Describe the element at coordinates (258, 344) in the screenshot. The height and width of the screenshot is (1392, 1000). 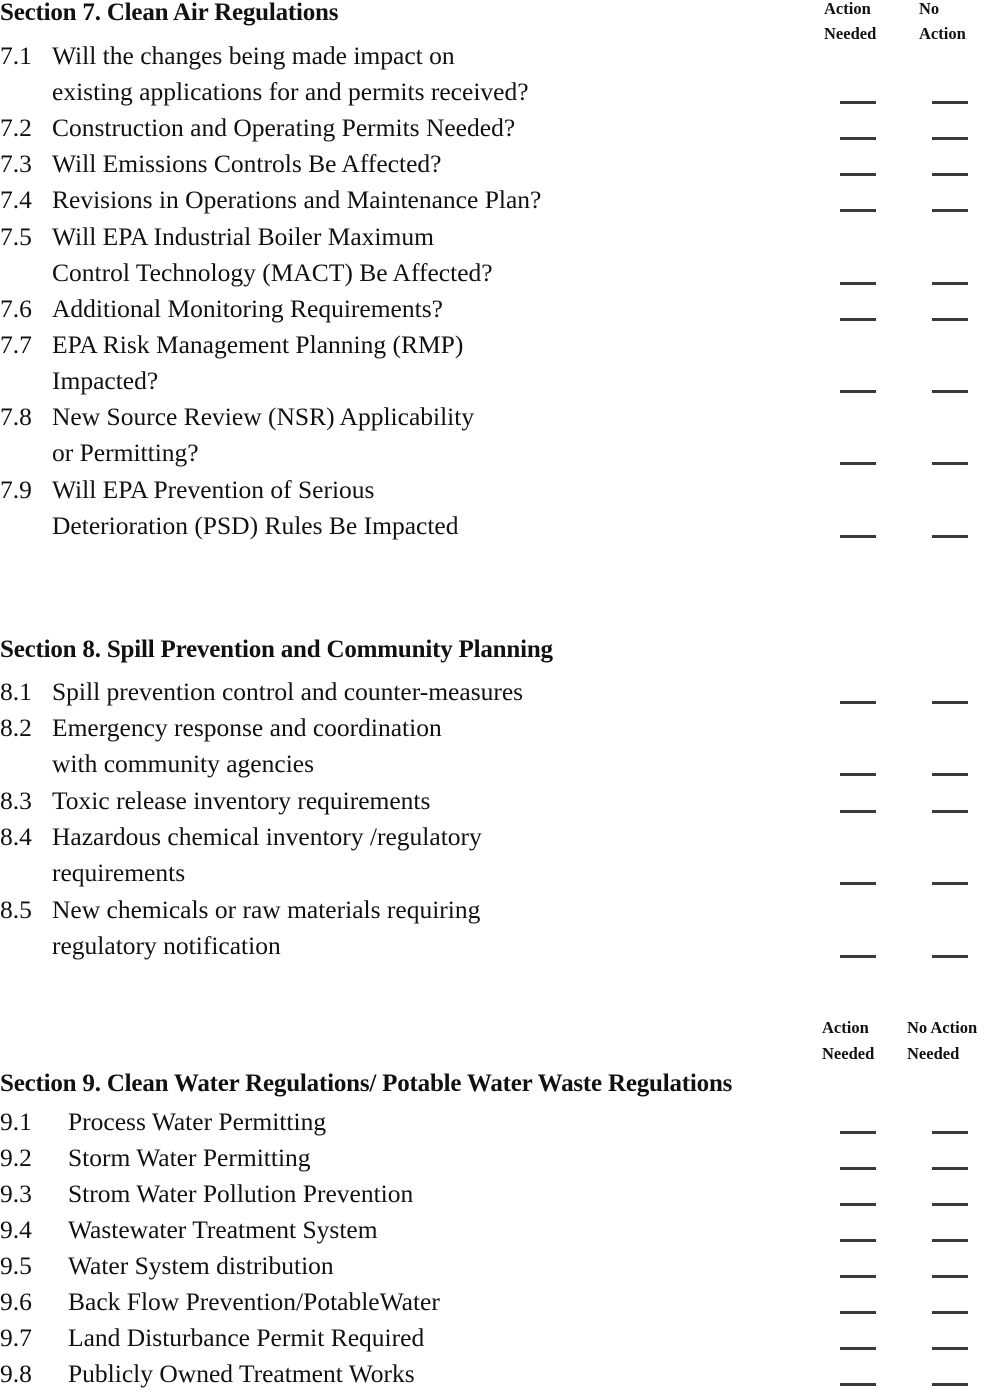
I see `item-text-line1: EPA Risk Management Planning (RMP)` at that location.